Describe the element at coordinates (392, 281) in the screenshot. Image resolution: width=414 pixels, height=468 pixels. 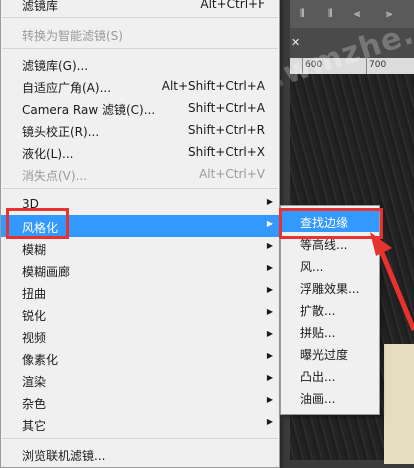
I see `annotation-arrow-icon` at that location.